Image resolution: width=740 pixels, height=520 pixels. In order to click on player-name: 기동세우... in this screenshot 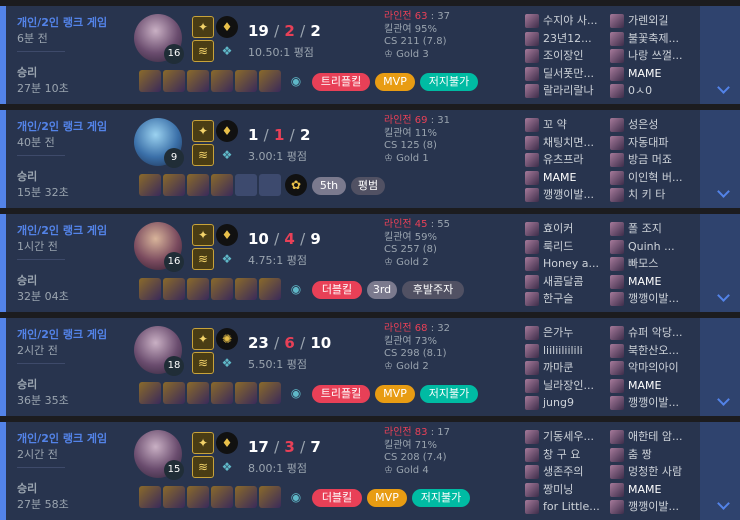, I will do `click(567, 437)`.